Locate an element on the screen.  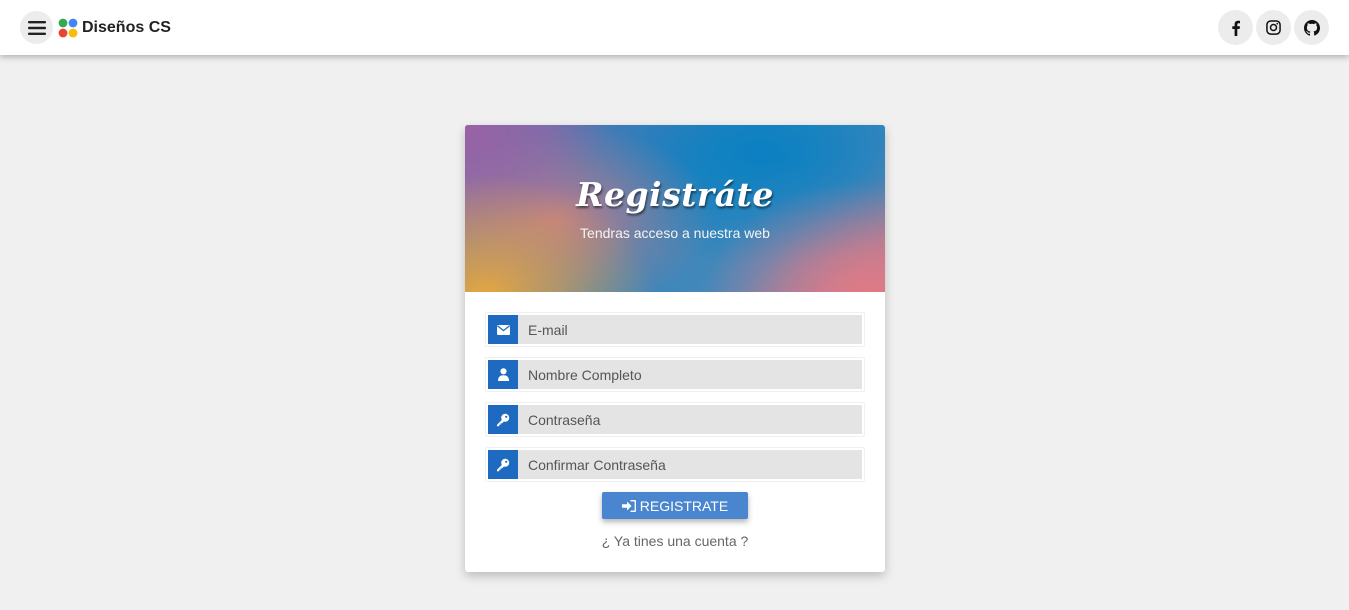
register-button: REGISTRATE is located at coordinates (675, 505).